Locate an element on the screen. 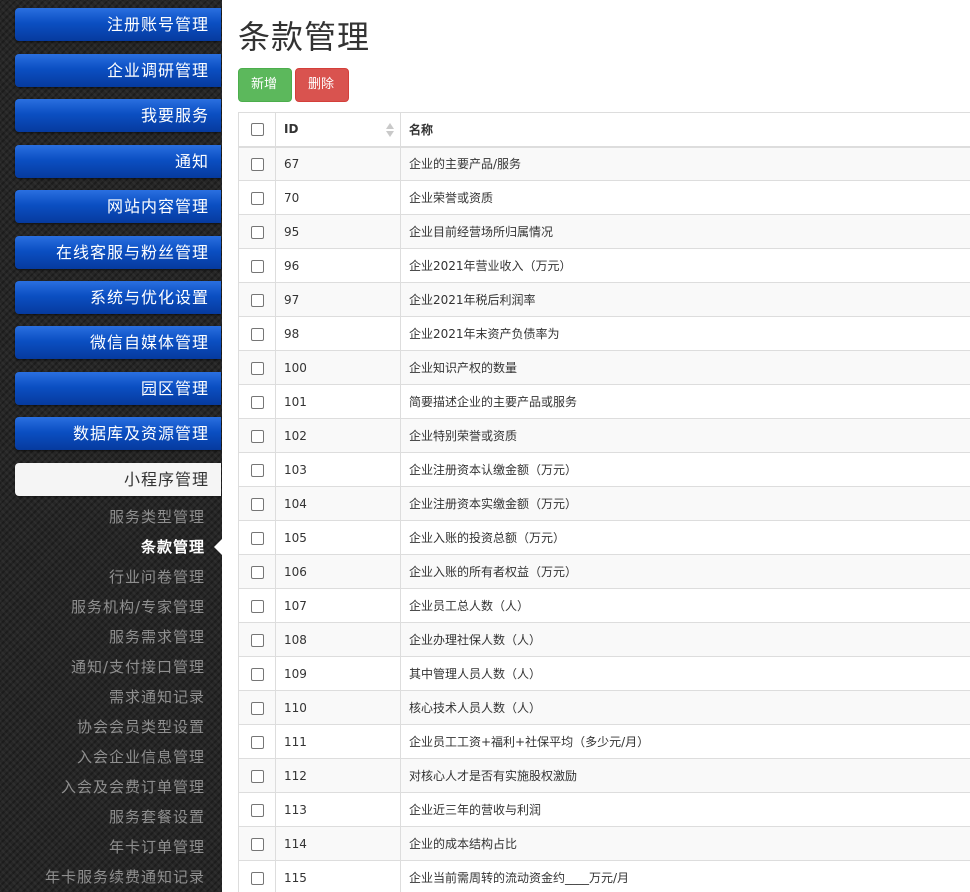  row-name: 简要描述企业的主要产品或服务 is located at coordinates (685, 401).